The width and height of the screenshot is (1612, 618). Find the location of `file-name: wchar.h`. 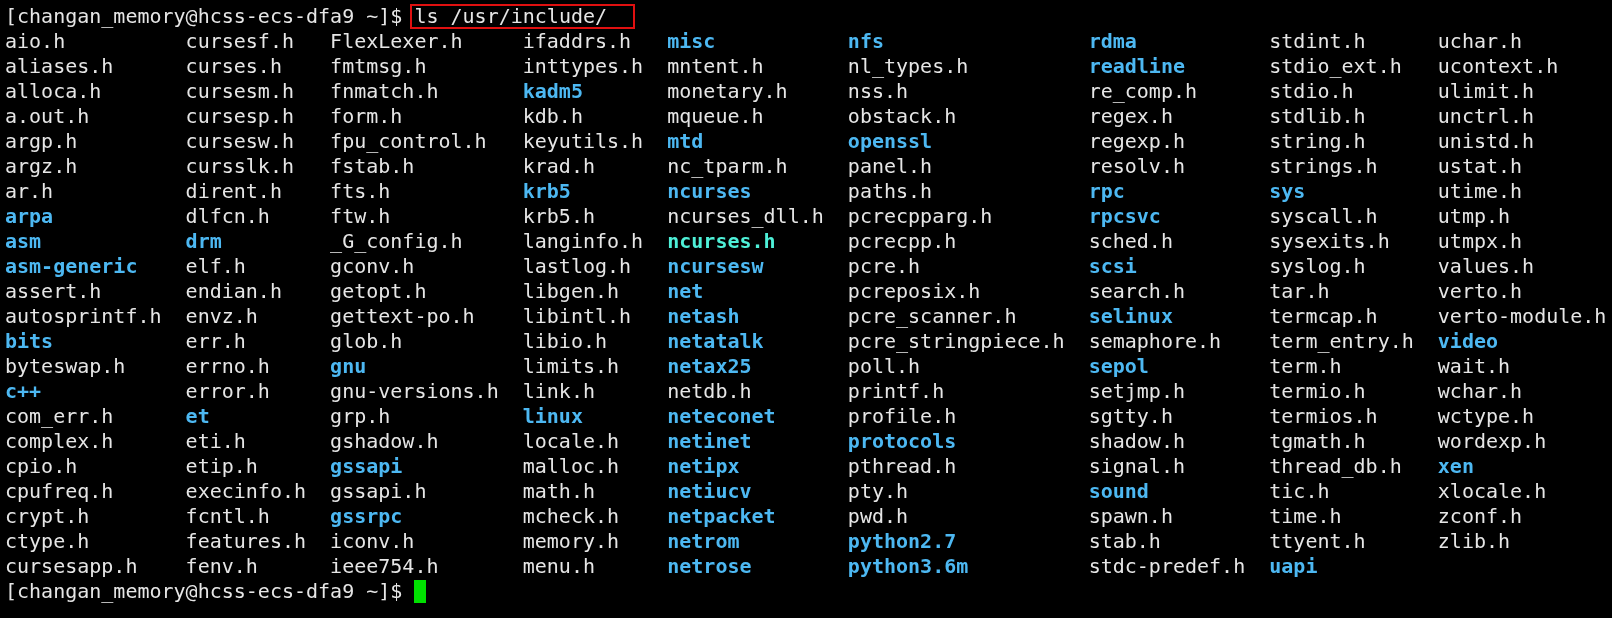

file-name: wchar.h is located at coordinates (1480, 391).